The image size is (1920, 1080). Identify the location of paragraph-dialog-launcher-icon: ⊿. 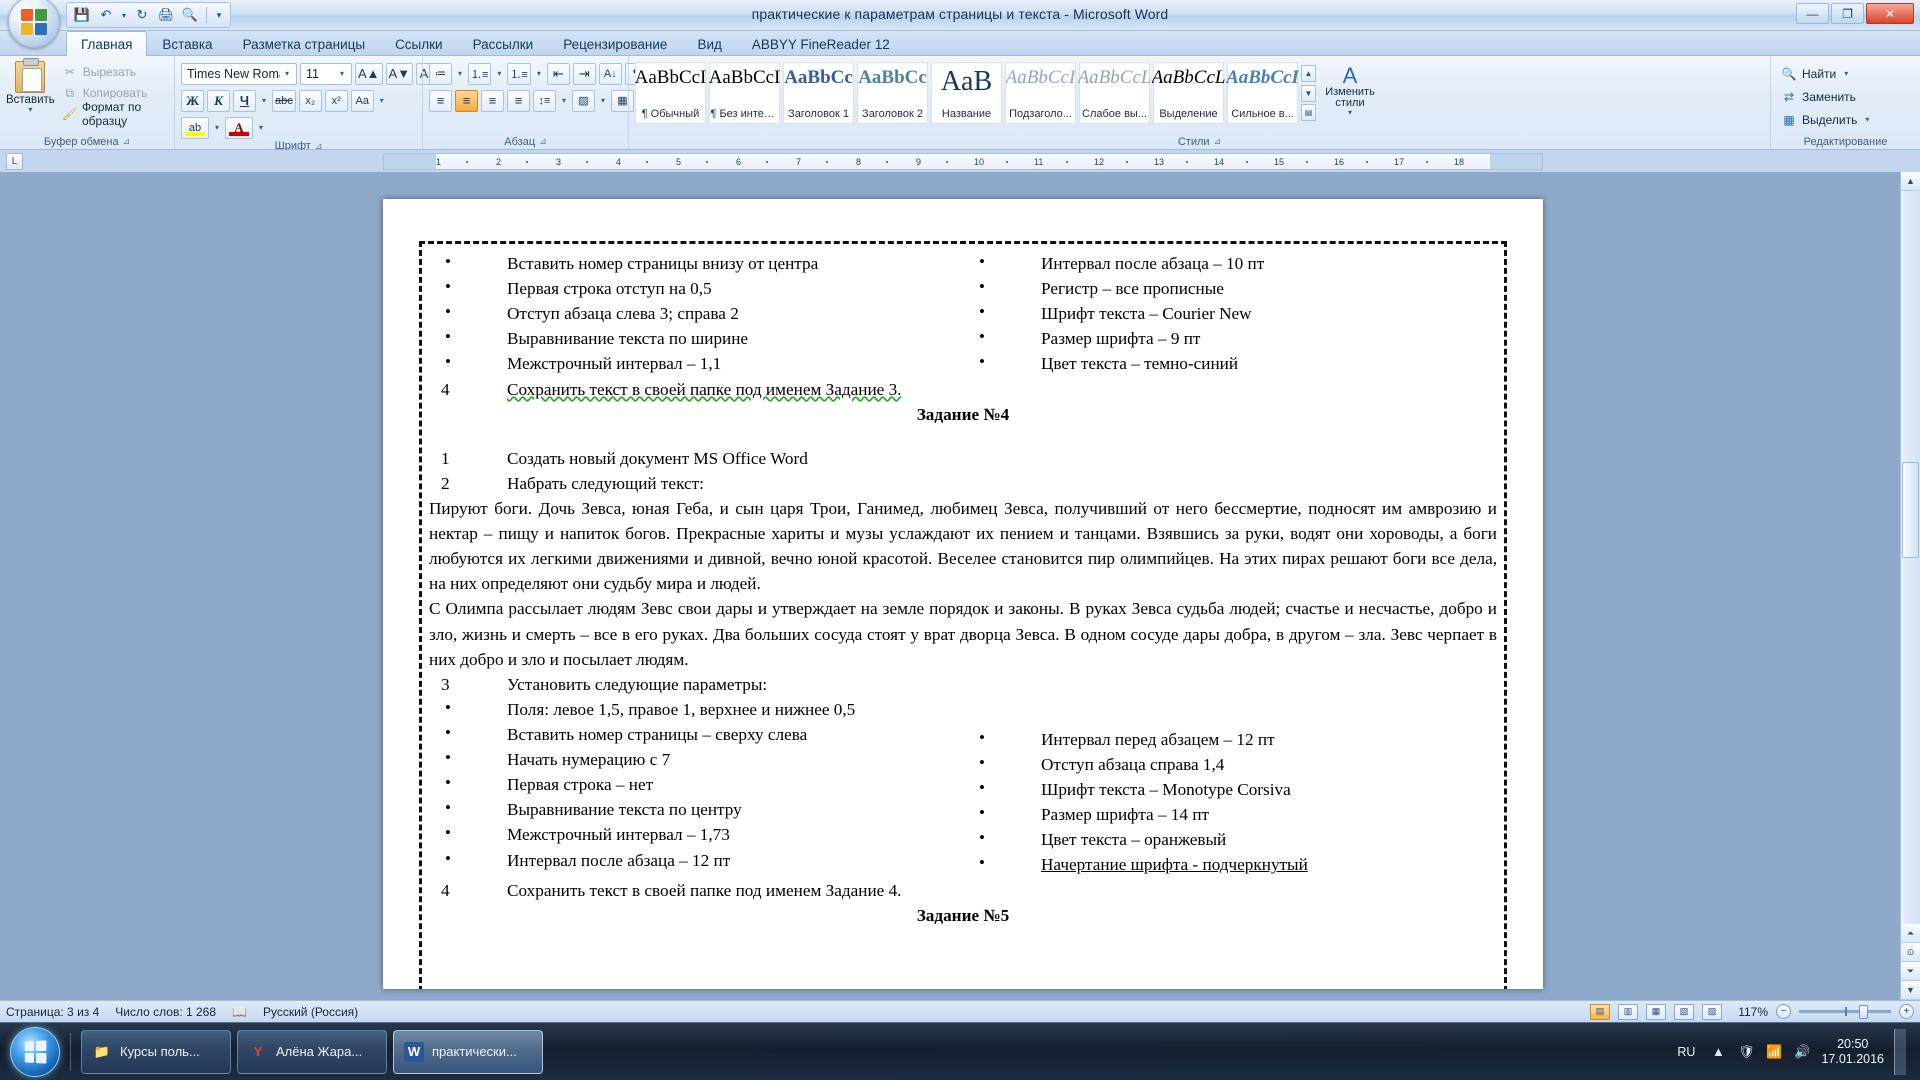
(543, 141).